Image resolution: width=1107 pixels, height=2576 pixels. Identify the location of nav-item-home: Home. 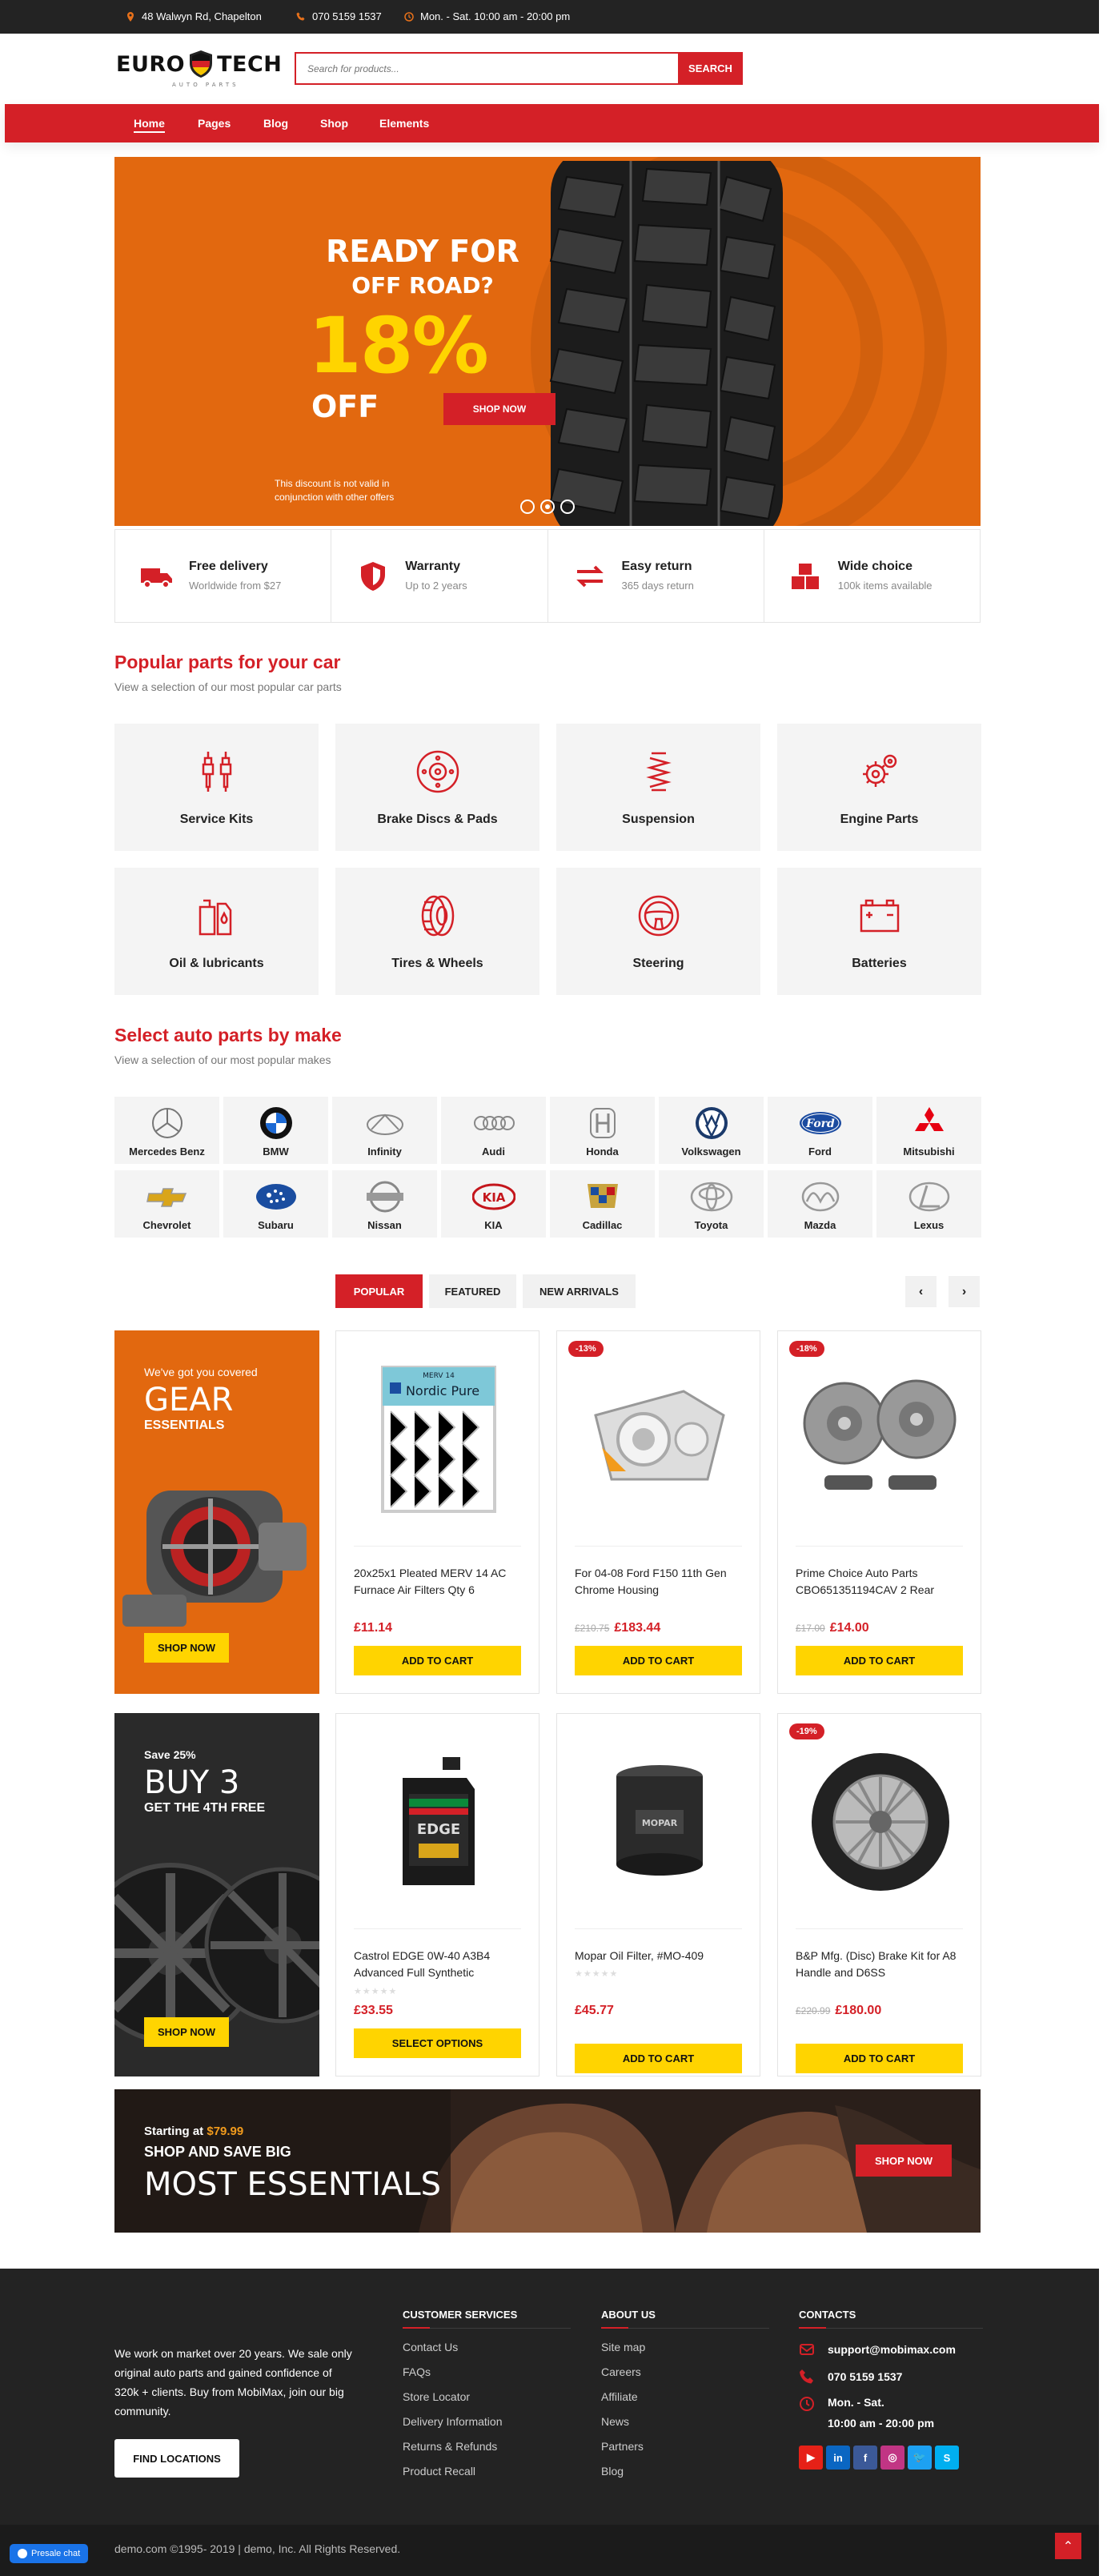
(149, 125).